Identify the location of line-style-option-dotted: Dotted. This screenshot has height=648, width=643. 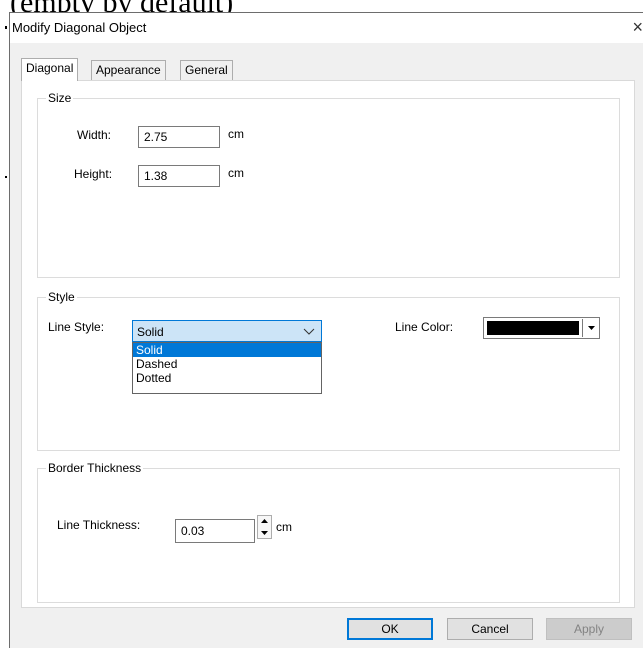
(227, 378).